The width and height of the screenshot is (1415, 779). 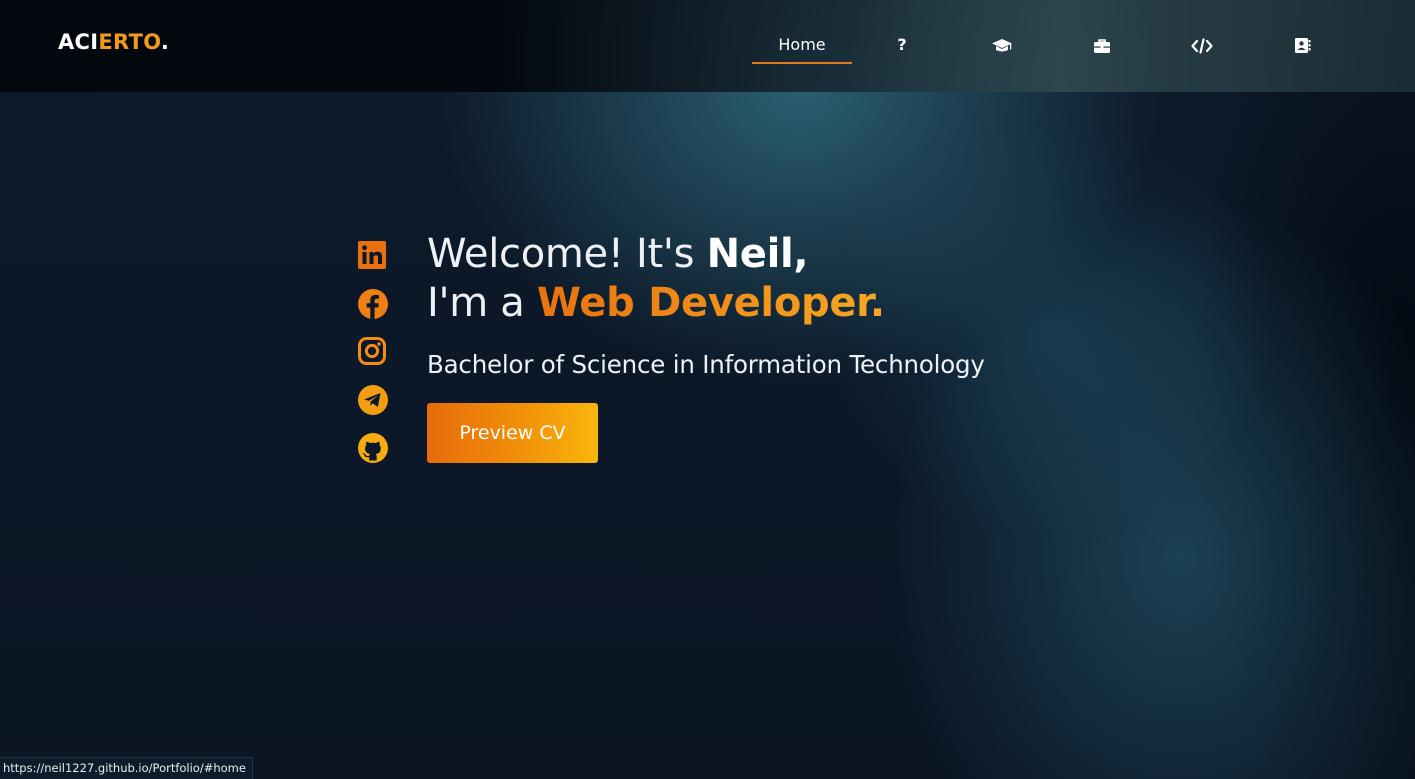 I want to click on briefcase-icon, so click(x=1102, y=44).